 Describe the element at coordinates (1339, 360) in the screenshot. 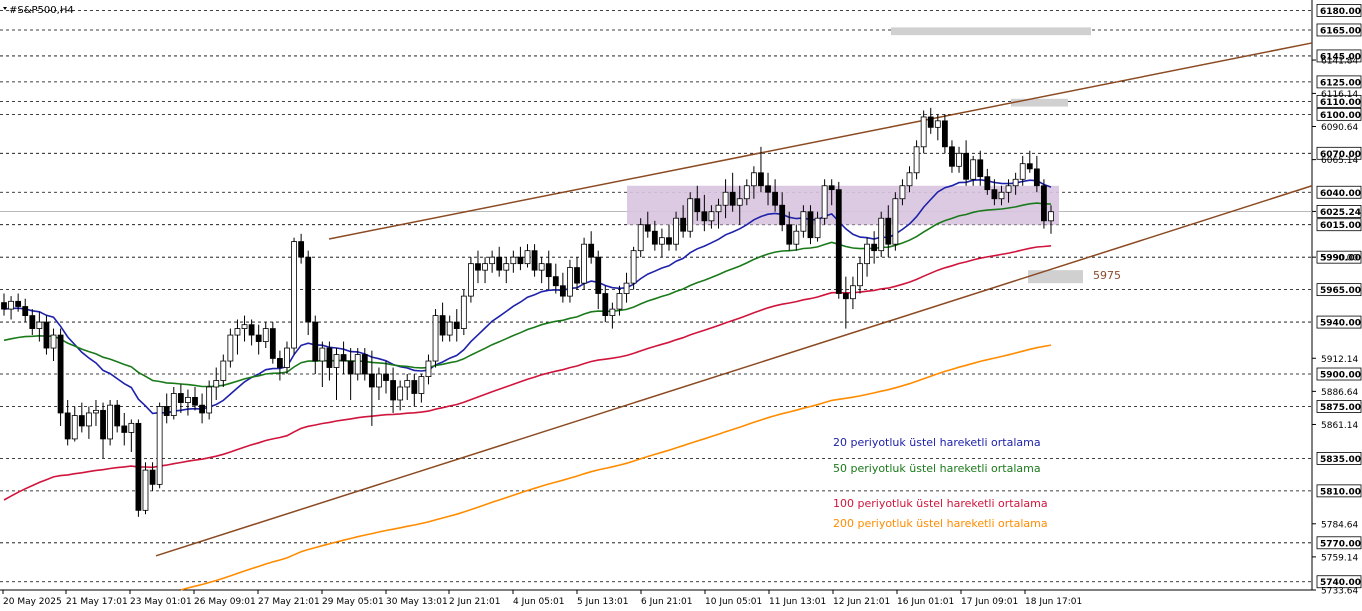

I see `price-tick-label: 5912.14` at that location.